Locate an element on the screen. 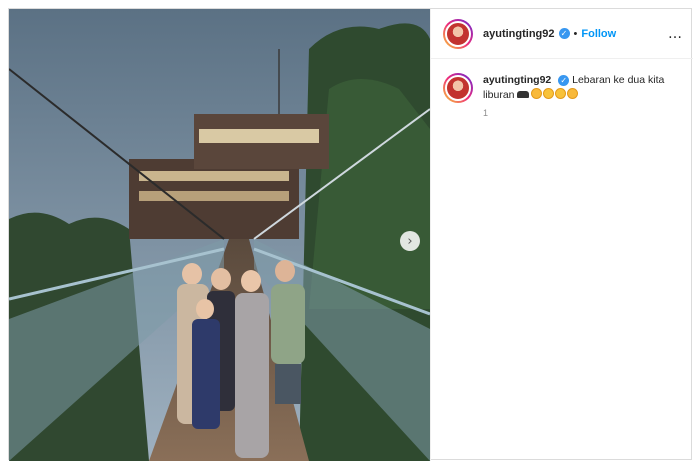 The image size is (700, 465). caption-avatar is located at coordinates (458, 88).